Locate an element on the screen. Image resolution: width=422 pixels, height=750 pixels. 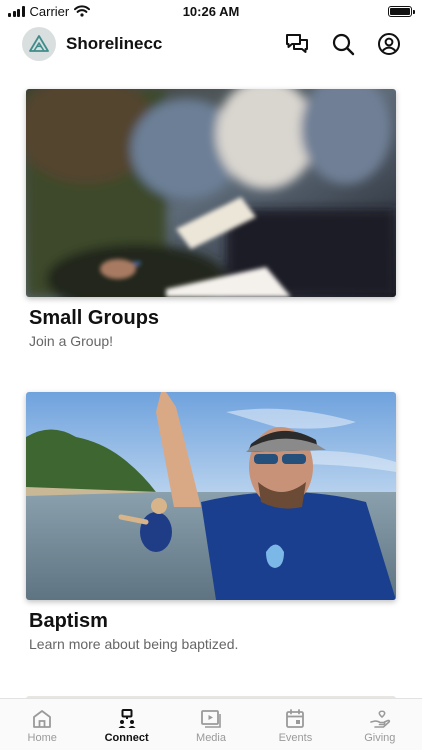
search-icon is located at coordinates (343, 44).